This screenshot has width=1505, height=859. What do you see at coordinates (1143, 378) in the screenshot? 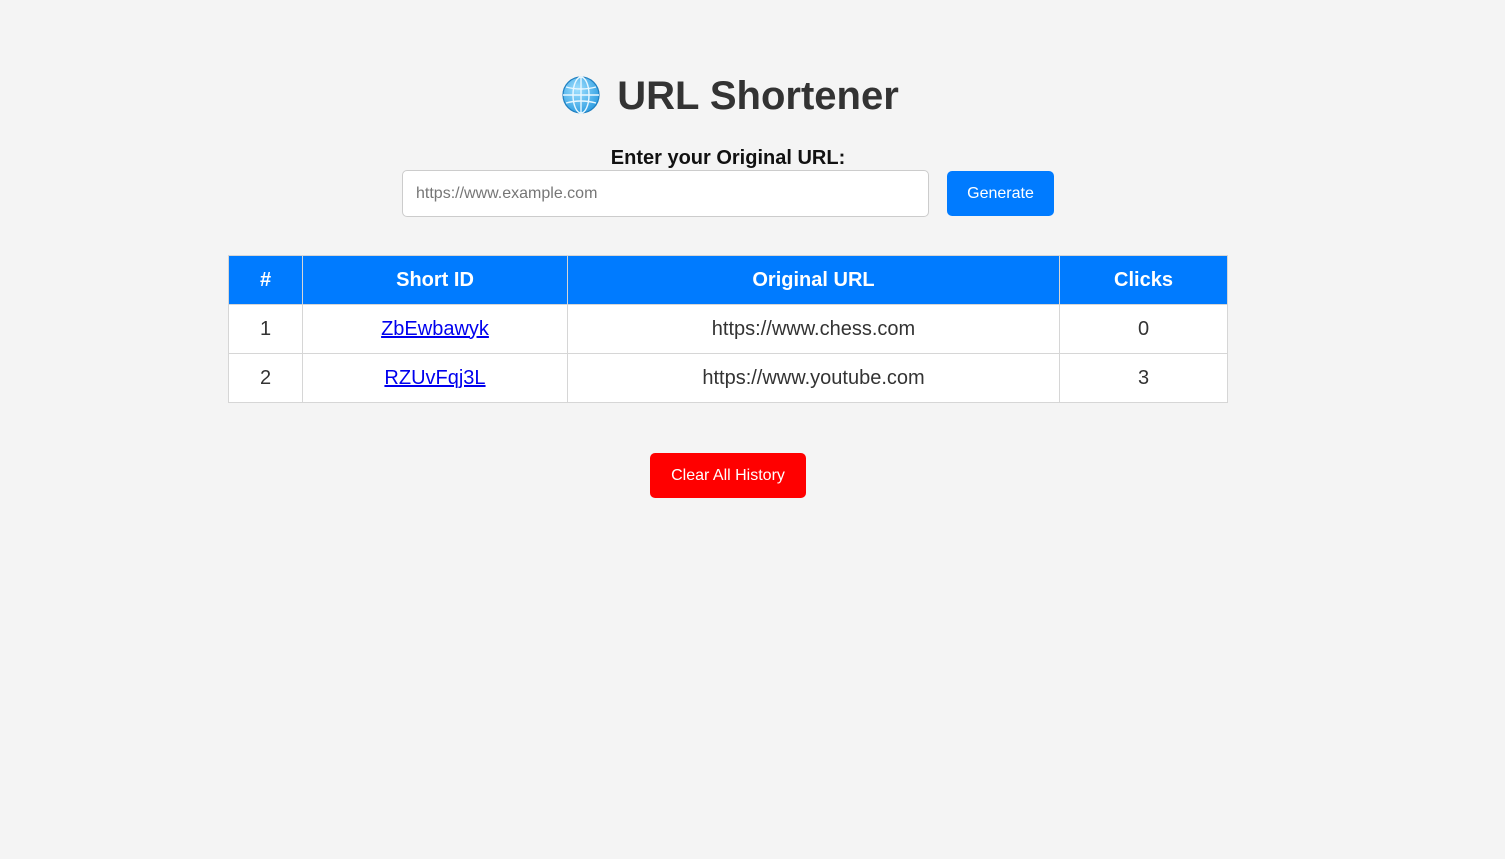
I see `click-count: 3` at bounding box center [1143, 378].